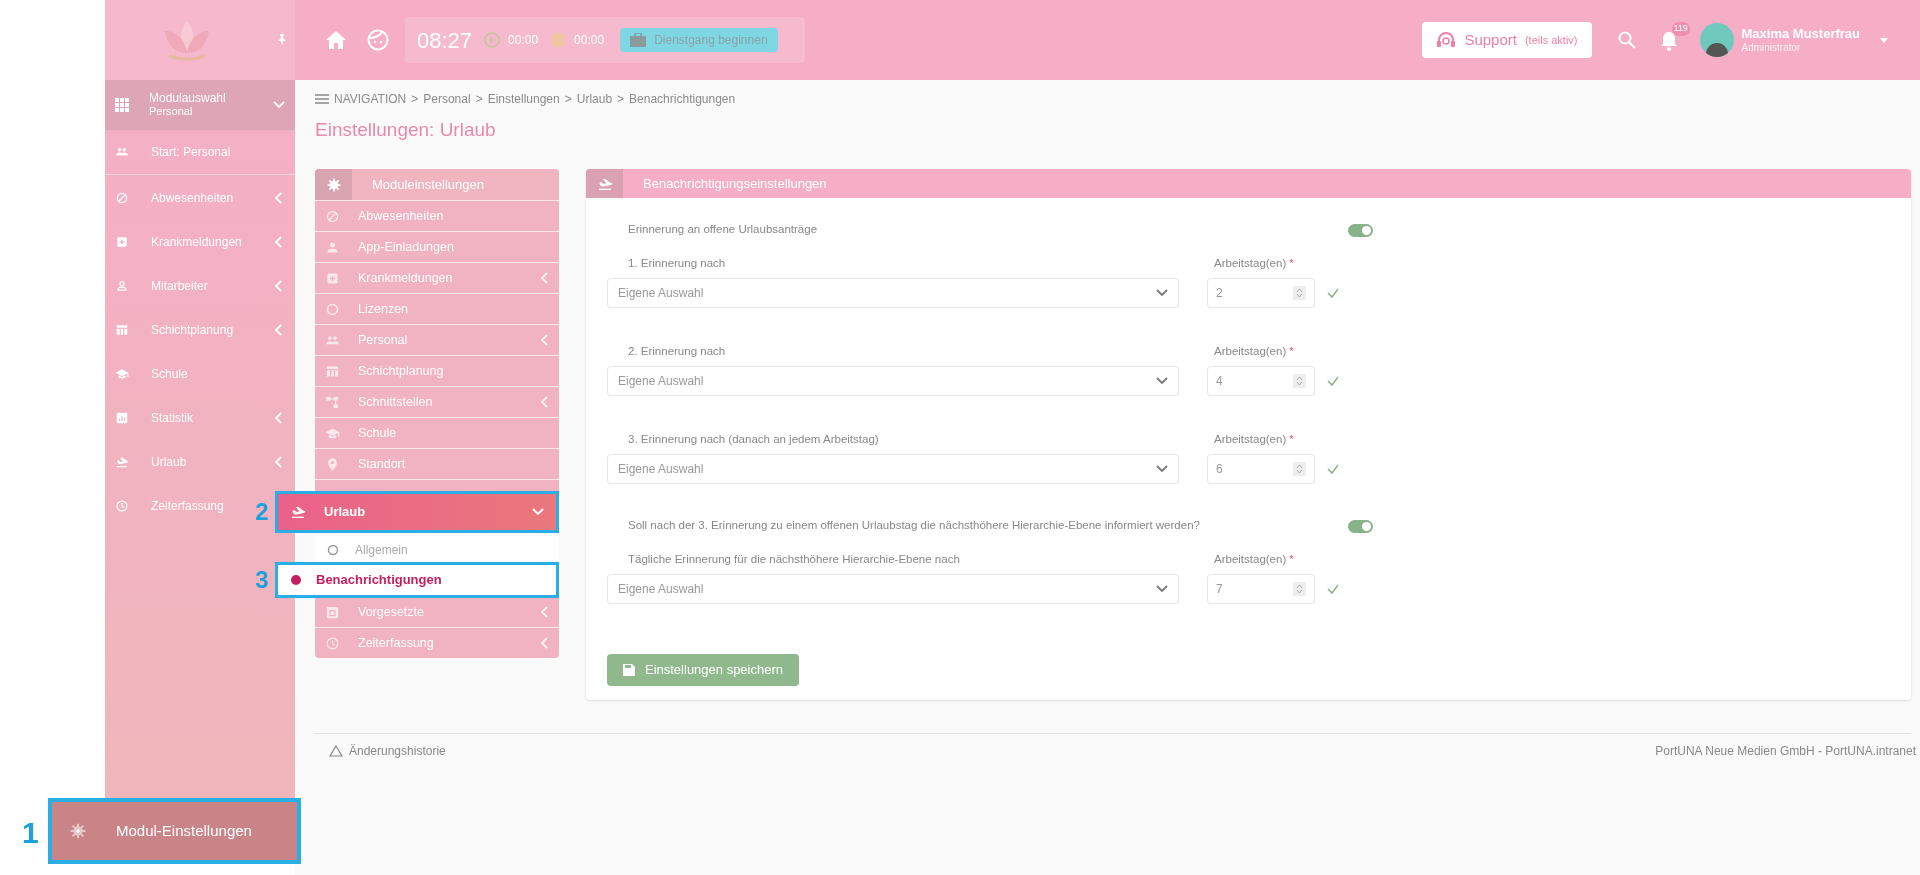 The height and width of the screenshot is (875, 1920). I want to click on history-link: Änderungshistorie, so click(387, 750).